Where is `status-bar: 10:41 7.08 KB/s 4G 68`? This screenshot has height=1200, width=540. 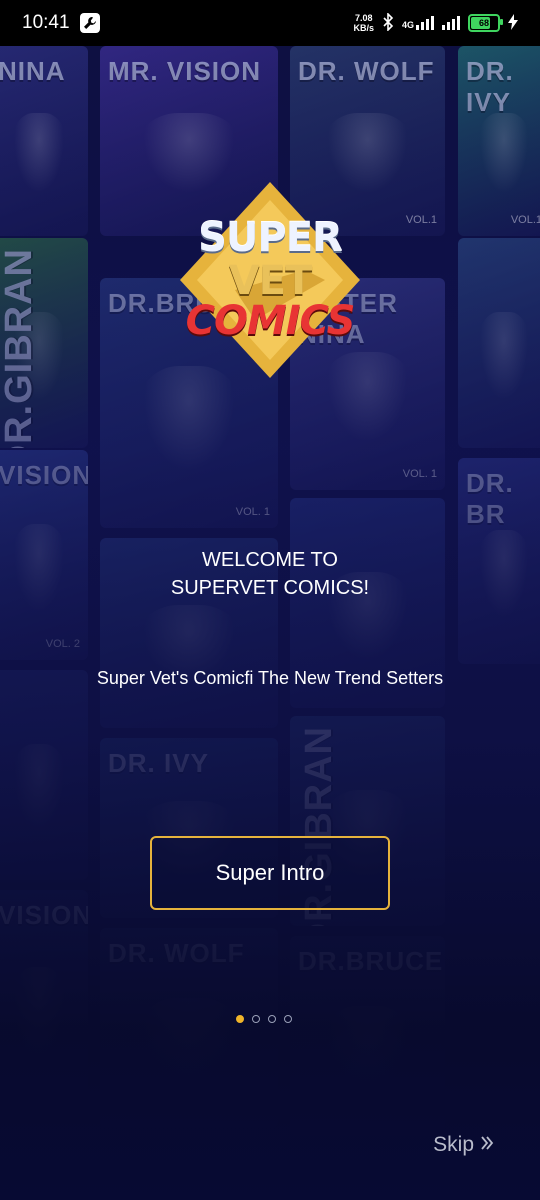 status-bar: 10:41 7.08 KB/s 4G 68 is located at coordinates (270, 23).